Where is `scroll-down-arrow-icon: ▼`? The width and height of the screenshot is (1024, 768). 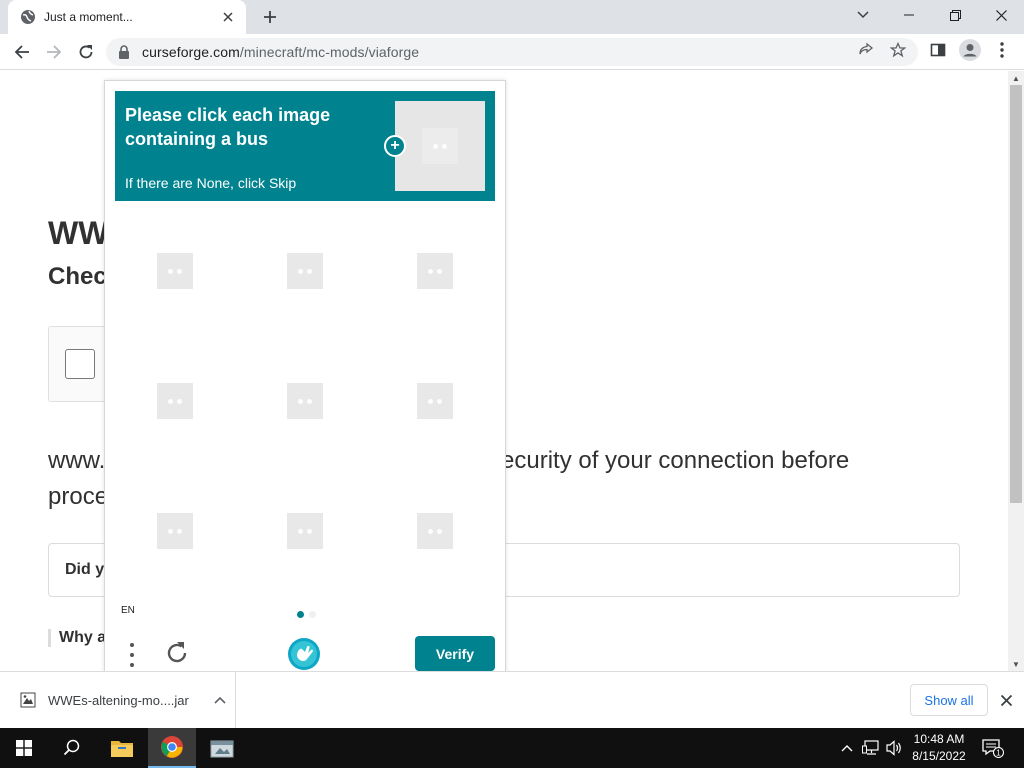
scroll-down-arrow-icon: ▼ is located at coordinates (1016, 664).